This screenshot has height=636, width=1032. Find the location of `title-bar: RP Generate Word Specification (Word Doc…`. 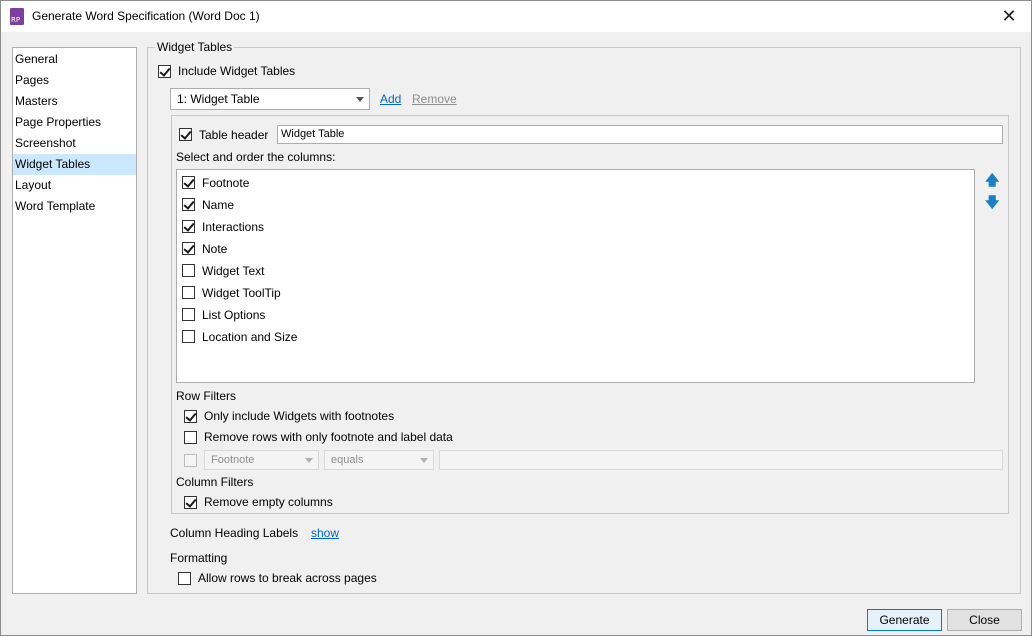

title-bar: RP Generate Word Specification (Word Doc… is located at coordinates (516, 16).